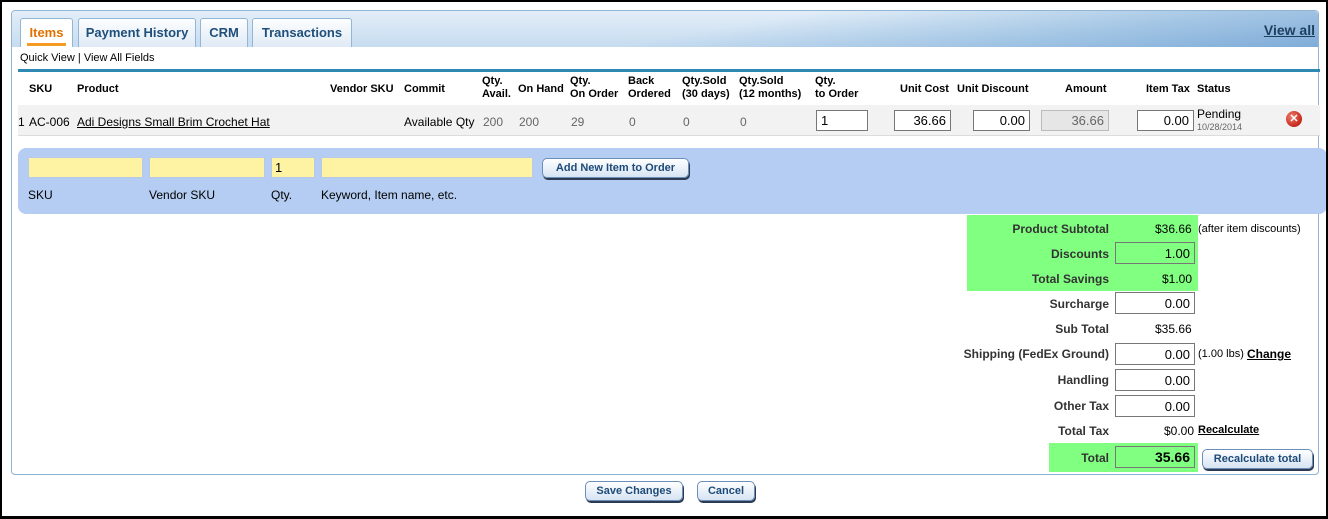 Image resolution: width=1328 pixels, height=519 pixels. What do you see at coordinates (1079, 254) in the screenshot?
I see `discounts-label: Discounts` at bounding box center [1079, 254].